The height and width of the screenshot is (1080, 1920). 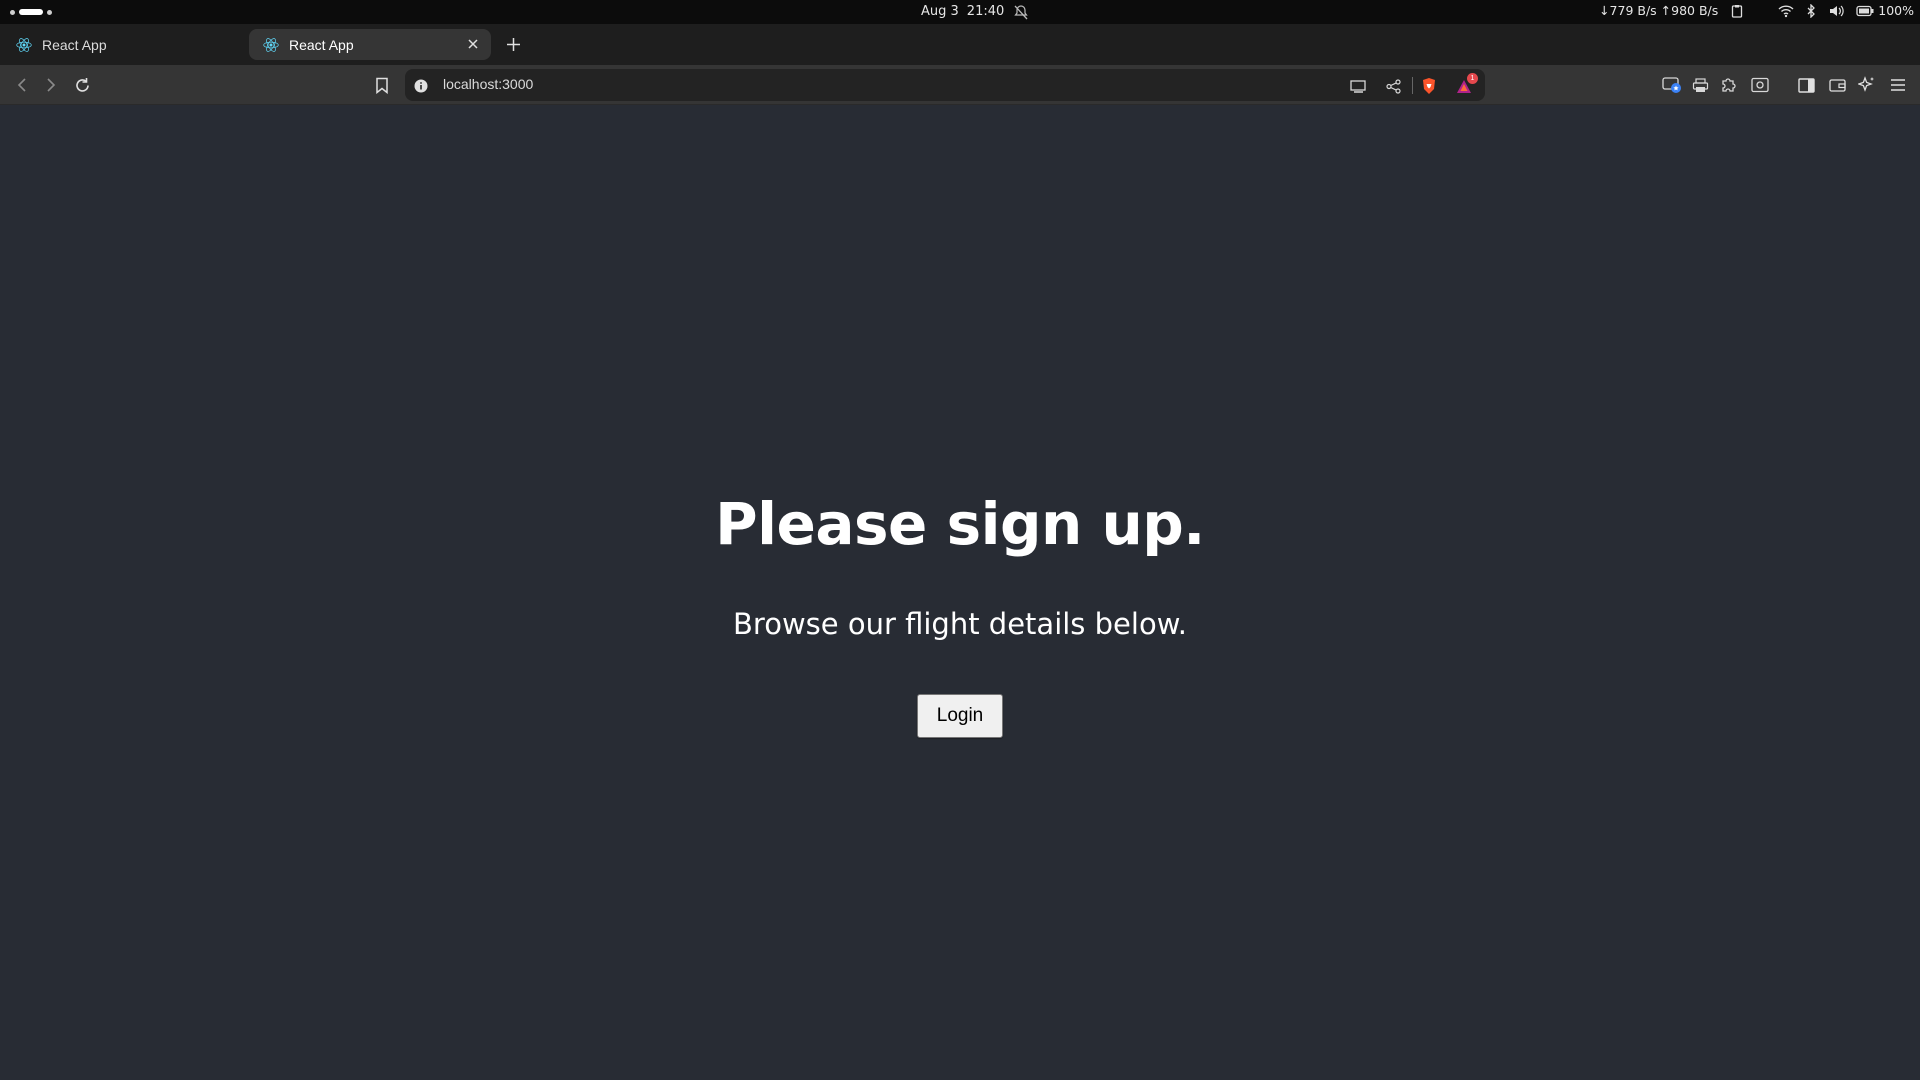 I want to click on notifications-off-icon, so click(x=1021, y=14).